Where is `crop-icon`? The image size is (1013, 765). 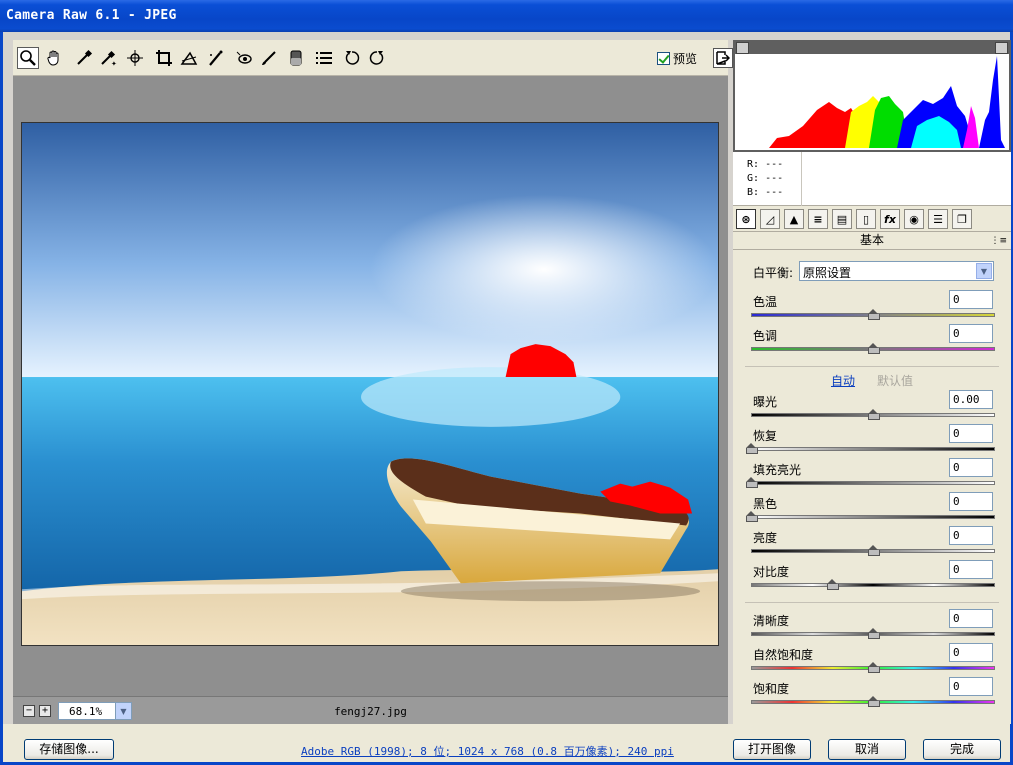 crop-icon is located at coordinates (164, 58).